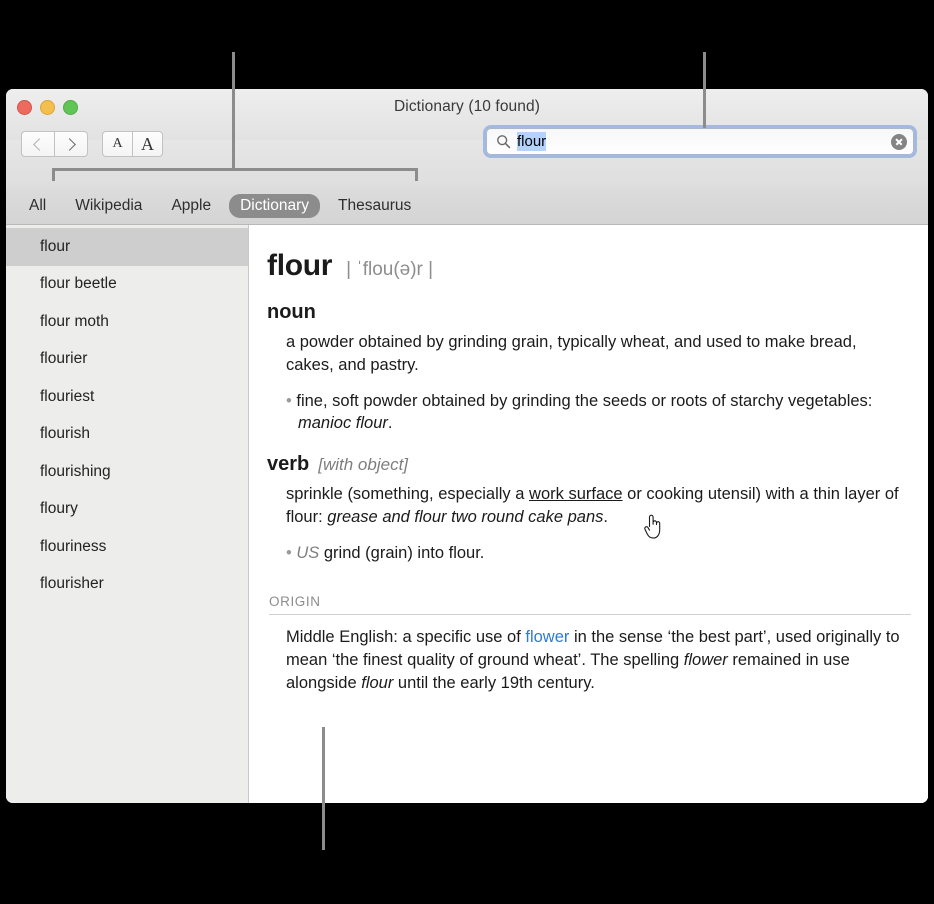 The width and height of the screenshot is (934, 904). Describe the element at coordinates (127, 322) in the screenshot. I see `list-item: flour moth` at that location.